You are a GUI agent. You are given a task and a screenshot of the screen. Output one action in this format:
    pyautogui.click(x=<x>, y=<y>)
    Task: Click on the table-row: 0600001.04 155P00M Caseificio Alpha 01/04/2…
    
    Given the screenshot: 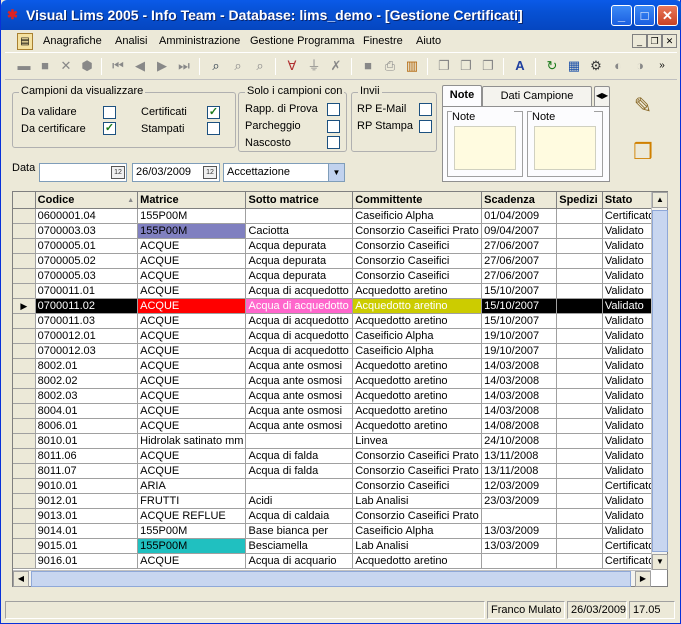 What is the action you would take?
    pyautogui.click(x=340, y=216)
    